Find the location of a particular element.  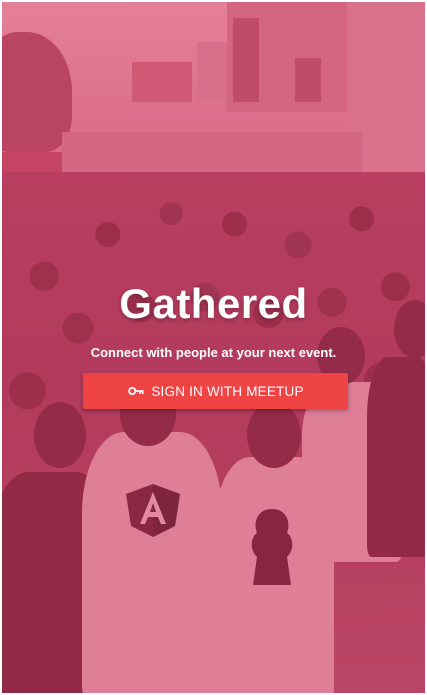

sign-in-with-meetup-button: SIGN IN WITH MEETUP is located at coordinates (215, 391).